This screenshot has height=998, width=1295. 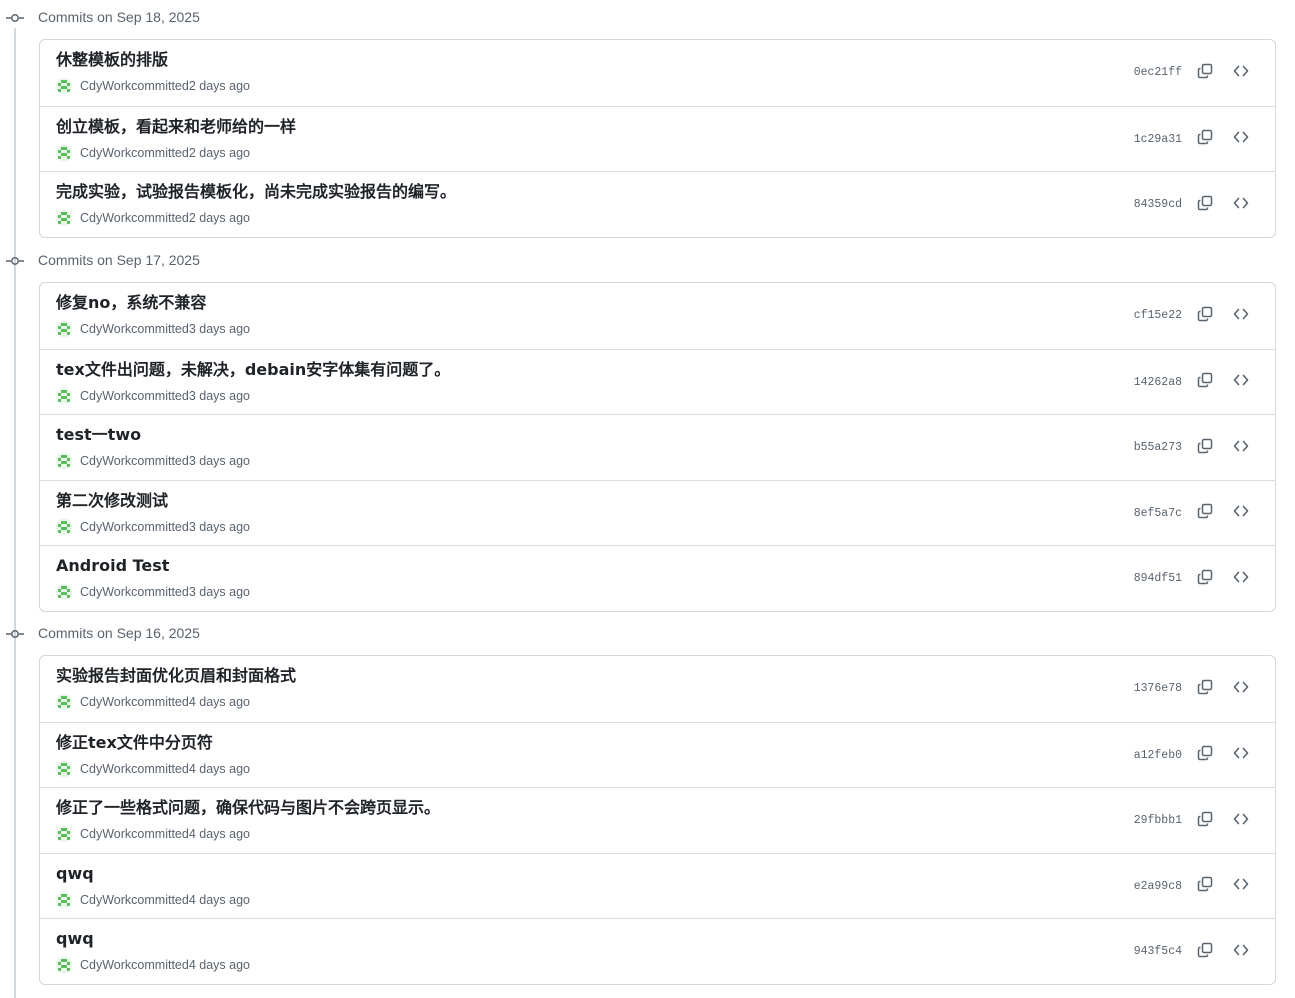 I want to click on commit-sha-link: 894df51, so click(x=1158, y=578).